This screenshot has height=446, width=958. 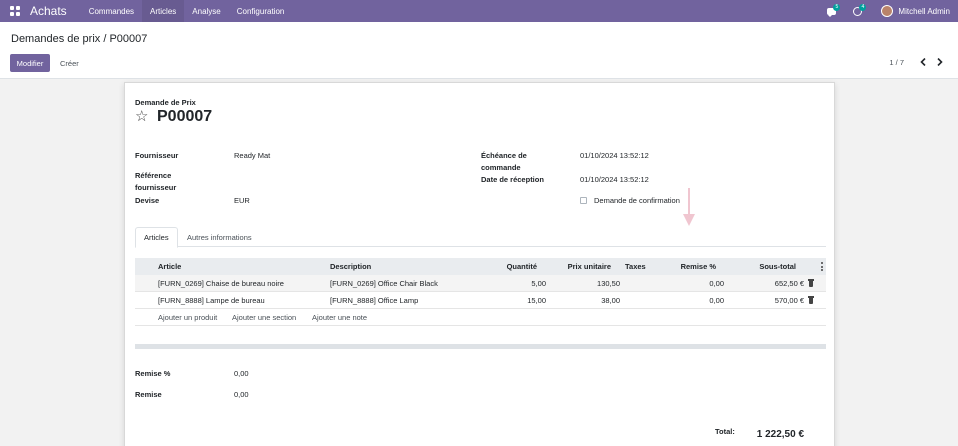 What do you see at coordinates (510, 283) in the screenshot?
I see `line-quantity: 5,00` at bounding box center [510, 283].